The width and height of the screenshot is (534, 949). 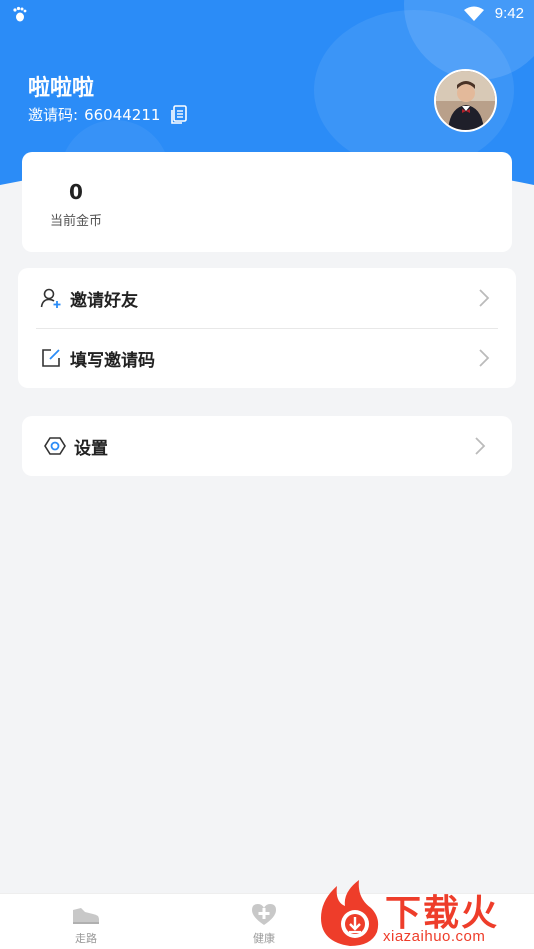 What do you see at coordinates (122, 114) in the screenshot?
I see `invite-code-value: 66044211` at bounding box center [122, 114].